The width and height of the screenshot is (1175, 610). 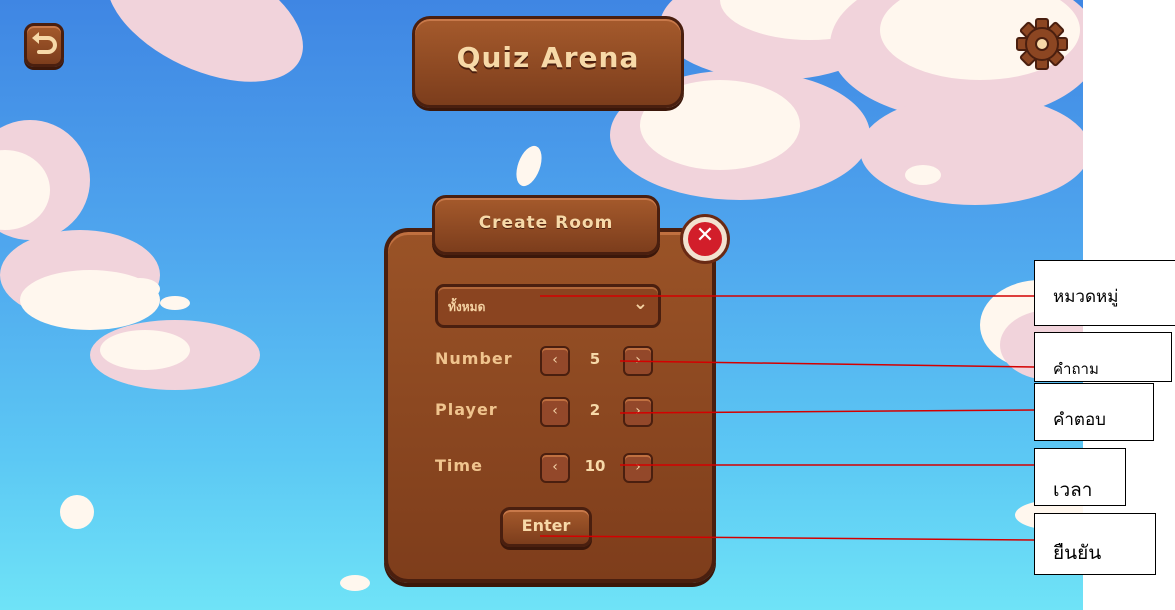 I want to click on number-decrease-button: ‹, so click(x=555, y=361).